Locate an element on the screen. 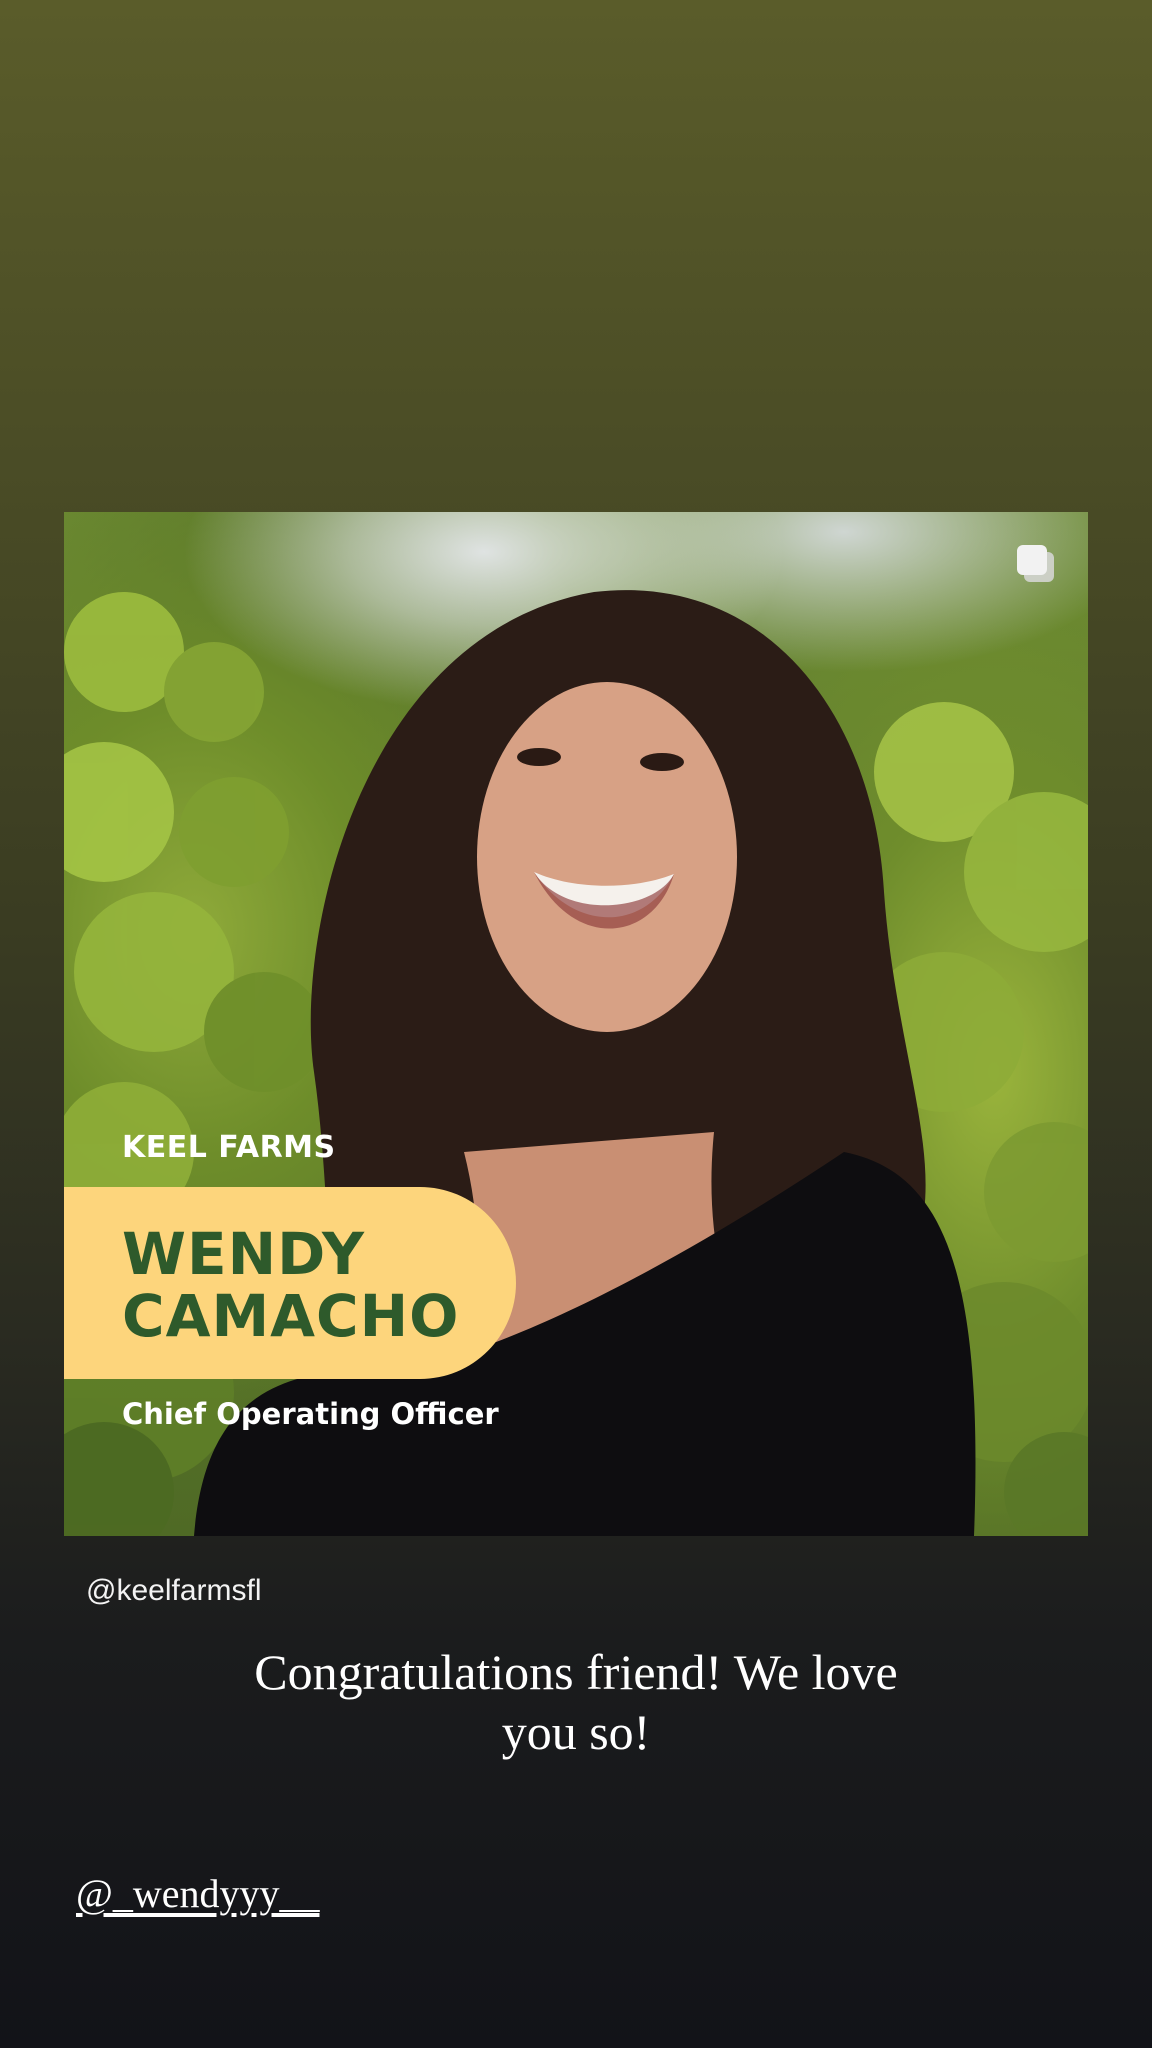 The height and width of the screenshot is (2048, 1152). brand-label: KEEL FARMS is located at coordinates (229, 1147).